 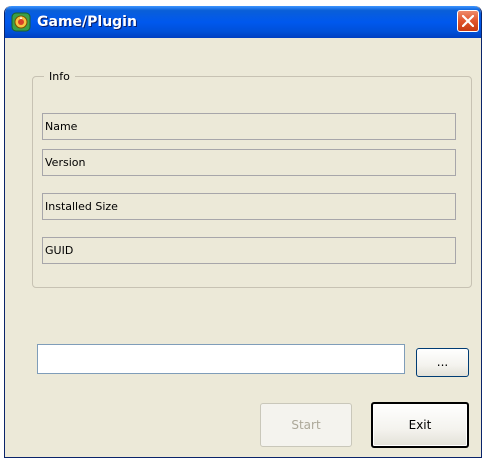 What do you see at coordinates (21, 22) in the screenshot?
I see `app-logo-icon` at bounding box center [21, 22].